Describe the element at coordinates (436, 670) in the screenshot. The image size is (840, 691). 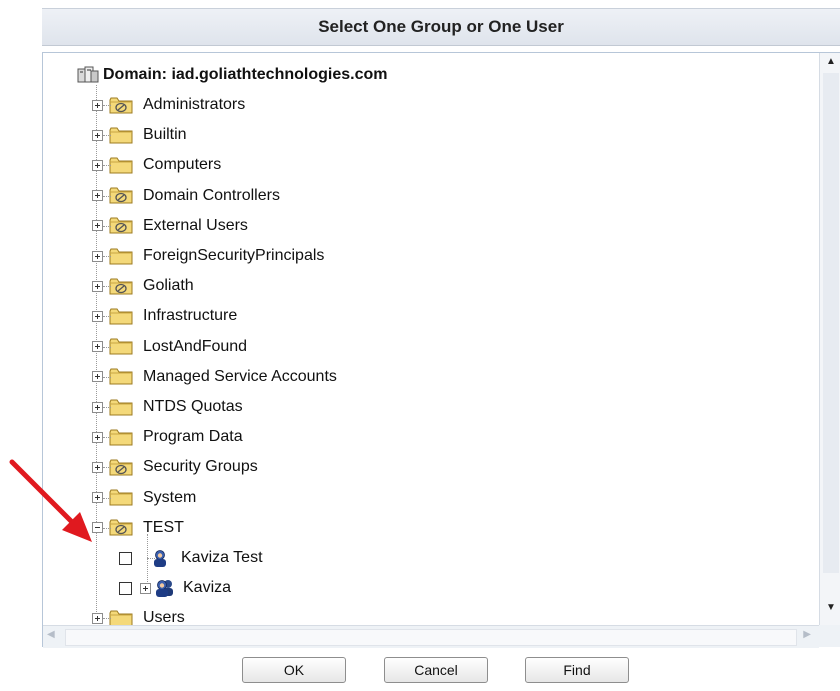
I see `cancel-button: Cancel` at that location.